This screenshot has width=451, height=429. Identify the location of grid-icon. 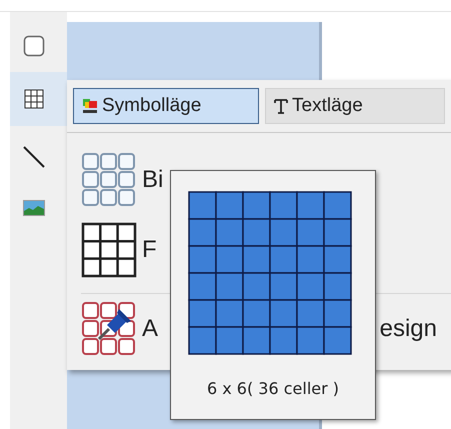
(109, 180).